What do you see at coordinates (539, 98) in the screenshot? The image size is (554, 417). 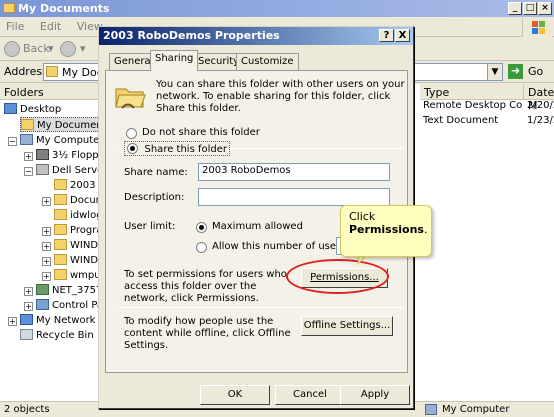 I see `column-header-date: Date M` at bounding box center [539, 98].